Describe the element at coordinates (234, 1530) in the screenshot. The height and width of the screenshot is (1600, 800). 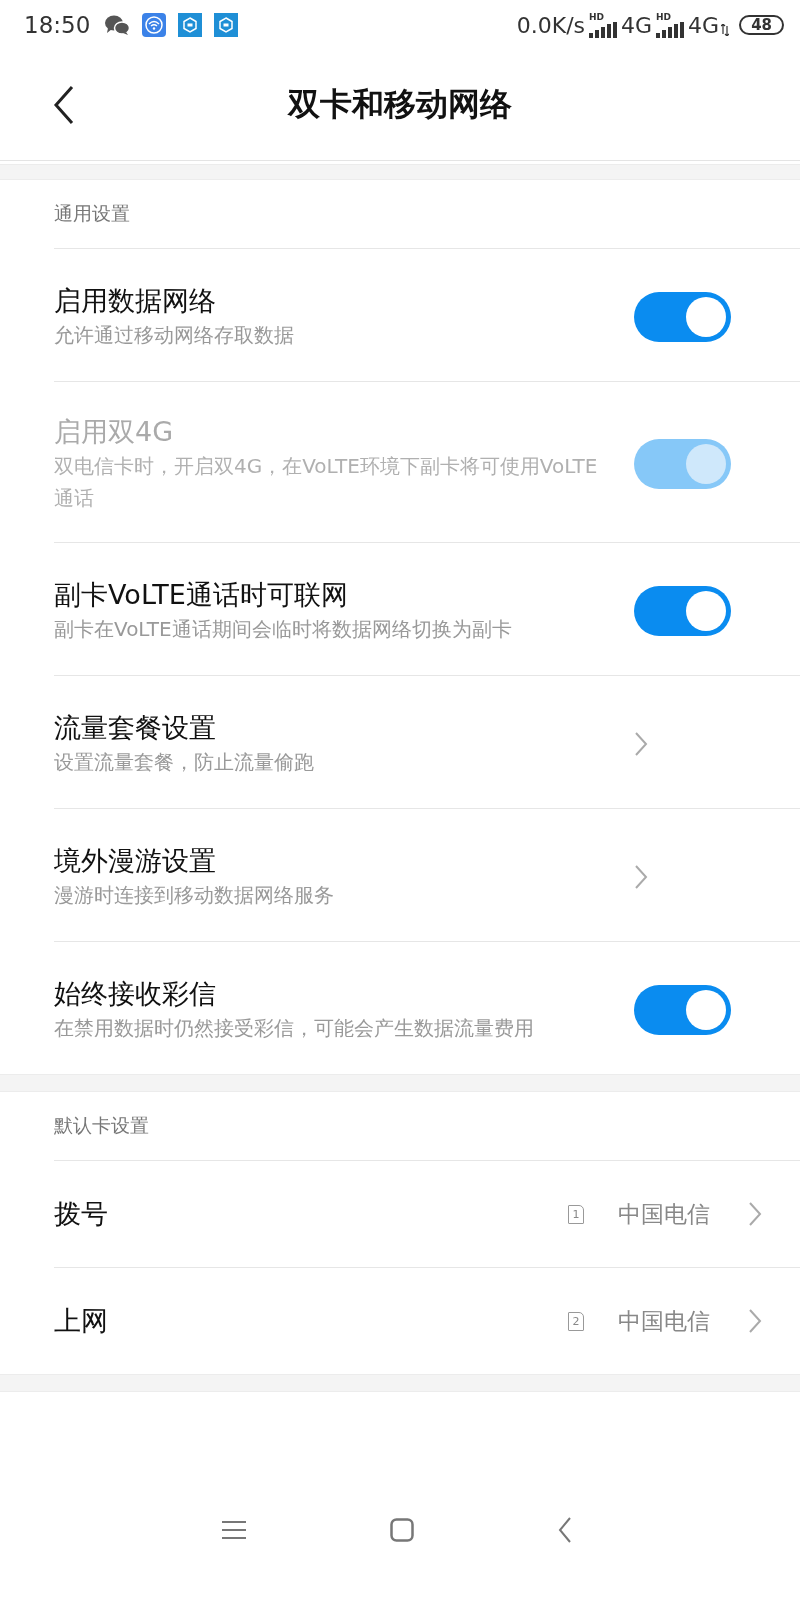
I see `menu-icon` at that location.